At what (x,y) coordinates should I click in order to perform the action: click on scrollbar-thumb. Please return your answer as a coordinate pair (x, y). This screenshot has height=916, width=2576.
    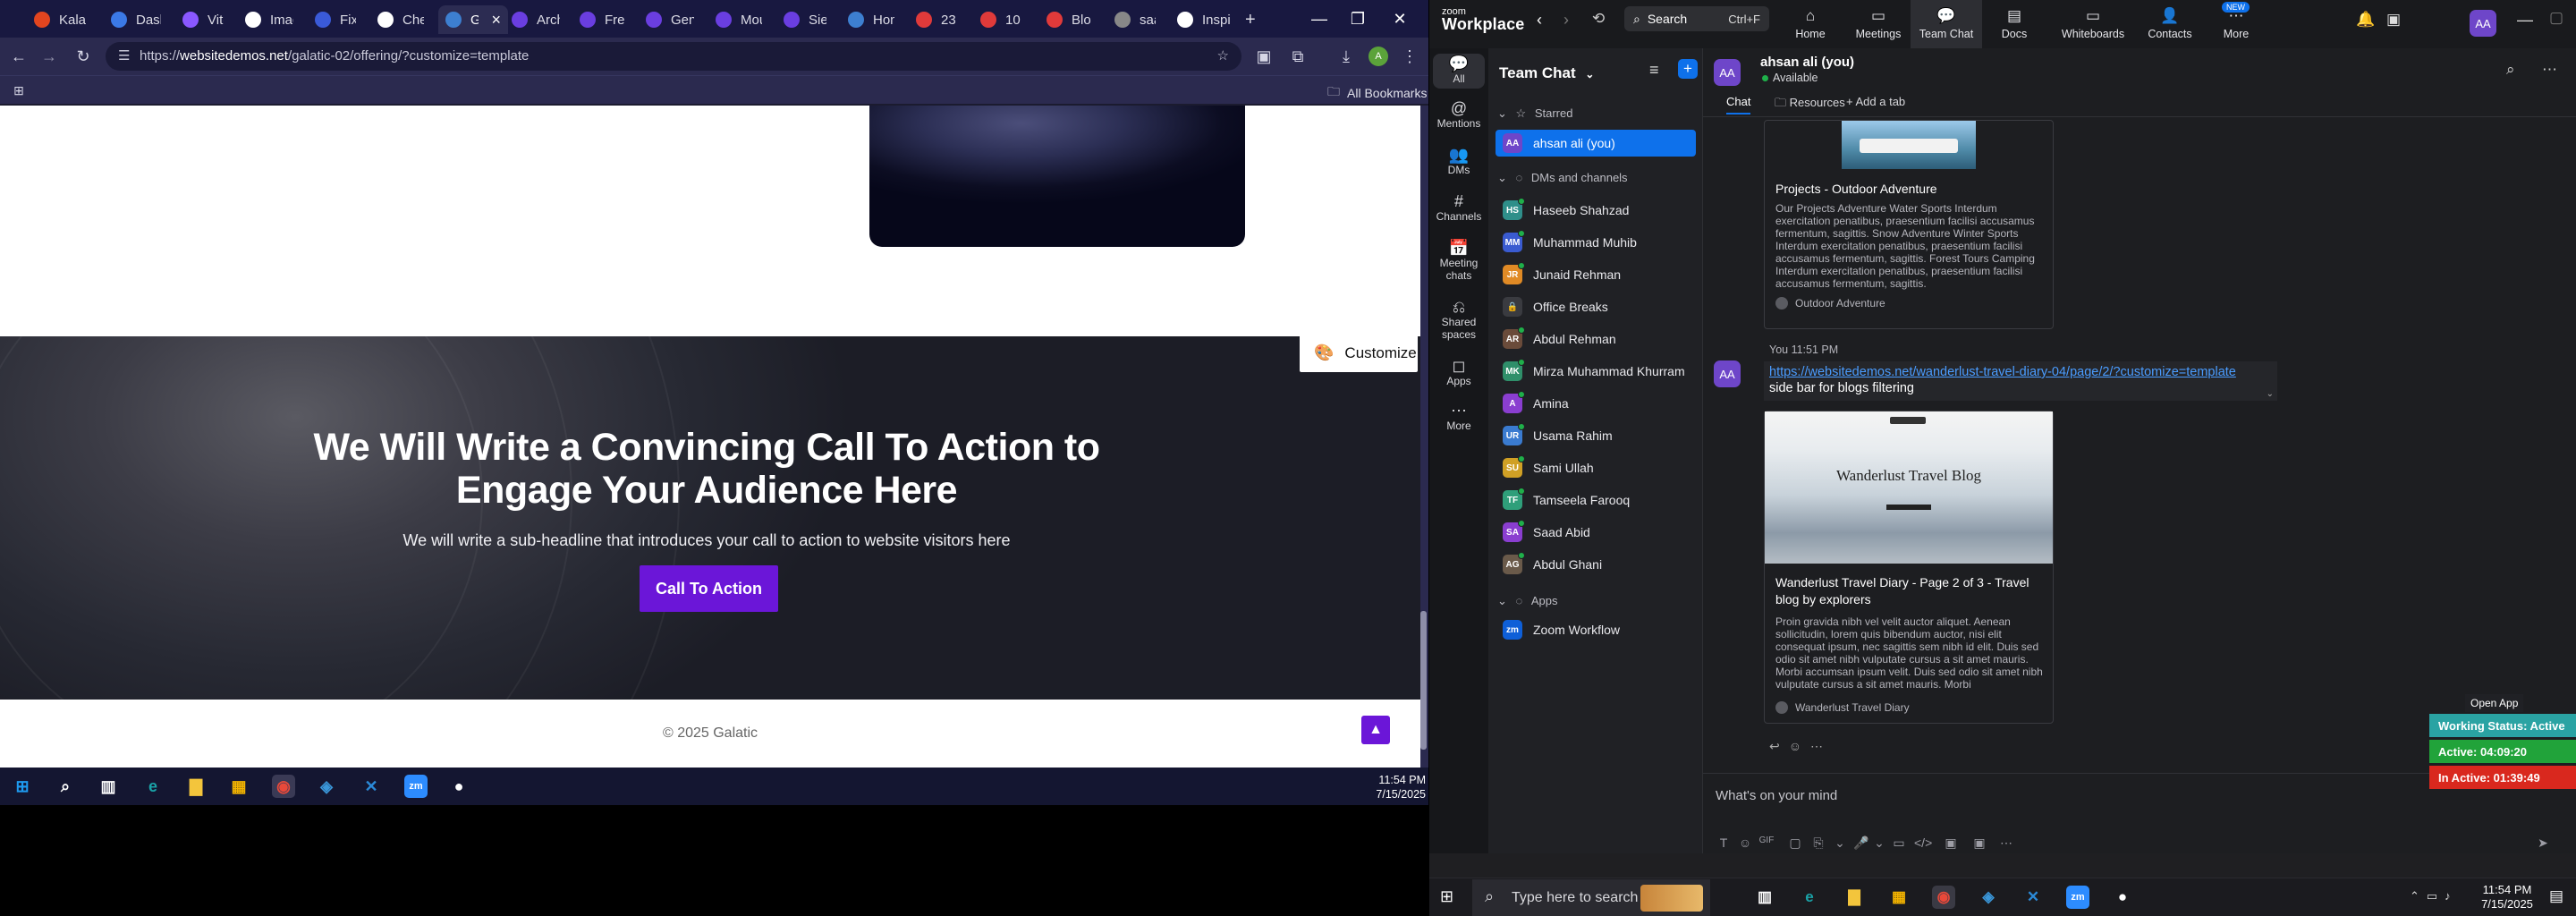
    Looking at the image, I should click on (1423, 680).